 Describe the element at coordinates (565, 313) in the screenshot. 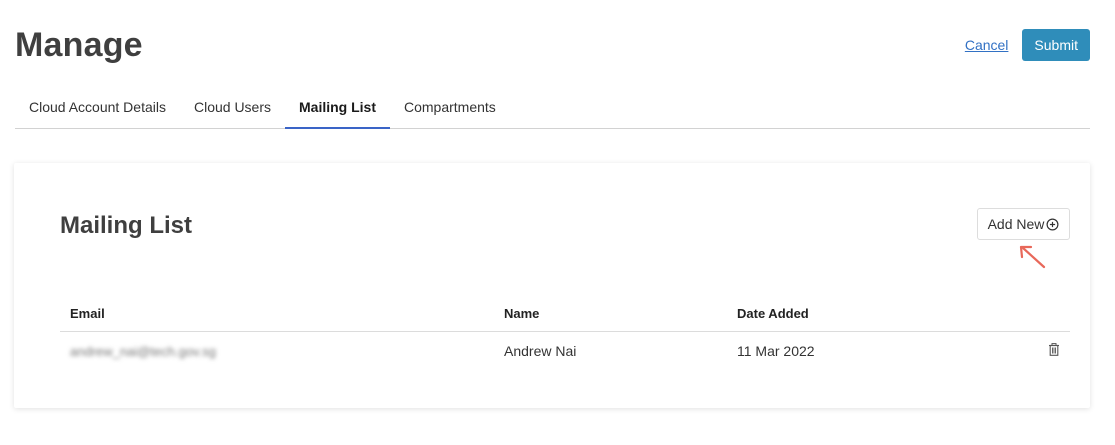

I see `table-header-row: Email Name Date Added` at that location.